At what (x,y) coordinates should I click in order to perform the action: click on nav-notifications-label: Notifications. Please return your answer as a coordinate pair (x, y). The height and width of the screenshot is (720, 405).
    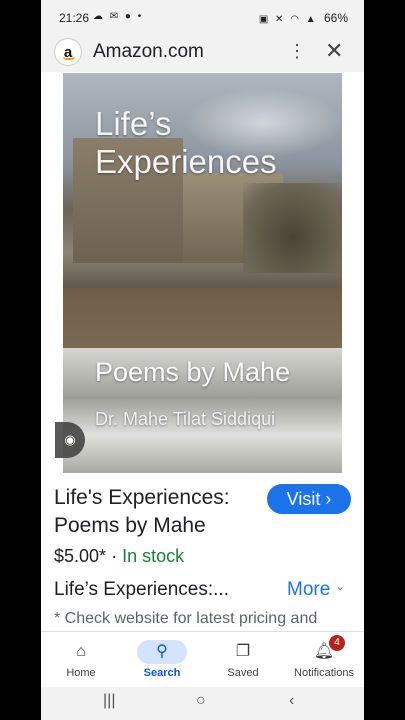
    Looking at the image, I should click on (324, 673).